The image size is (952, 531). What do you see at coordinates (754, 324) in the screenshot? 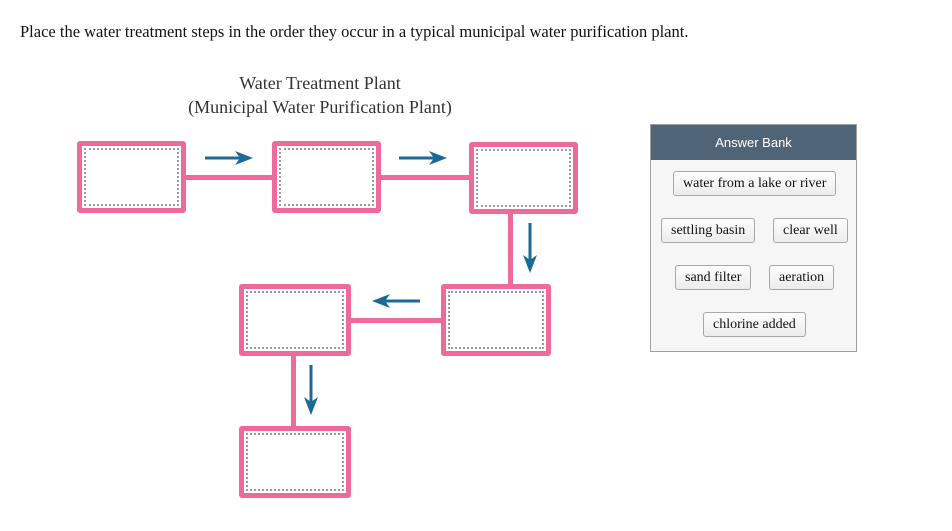
I see `answer-chip-chlorine-added: chlorine added` at bounding box center [754, 324].